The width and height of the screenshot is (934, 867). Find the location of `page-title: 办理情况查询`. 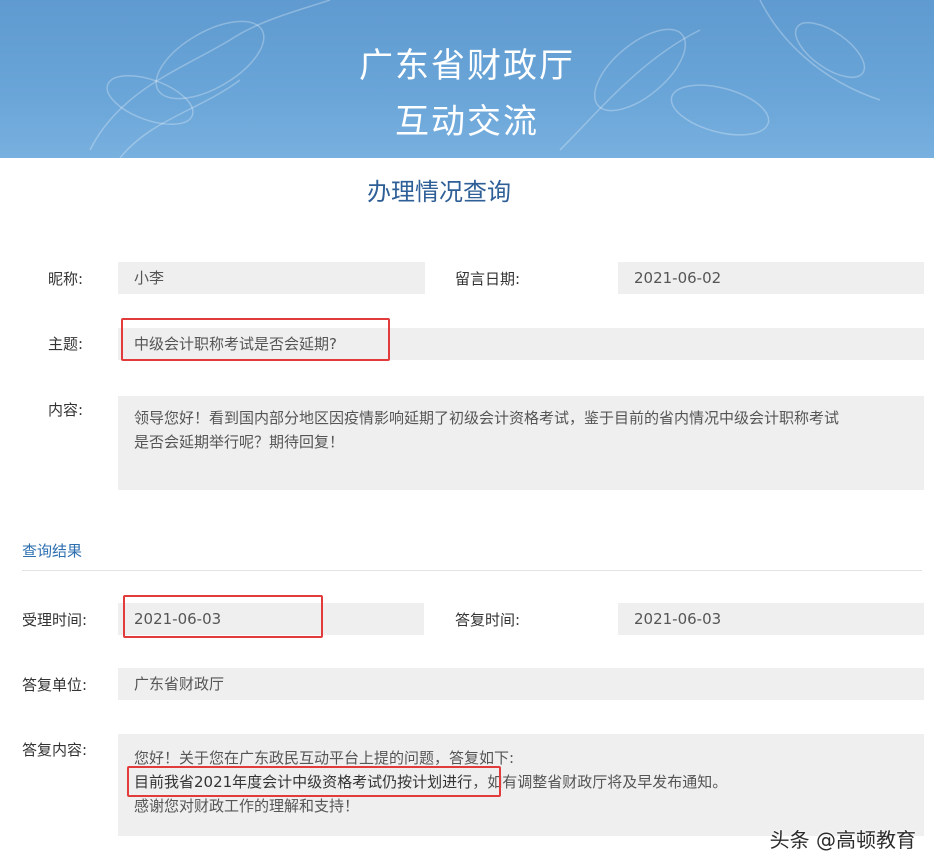

page-title: 办理情况查询 is located at coordinates (439, 192).